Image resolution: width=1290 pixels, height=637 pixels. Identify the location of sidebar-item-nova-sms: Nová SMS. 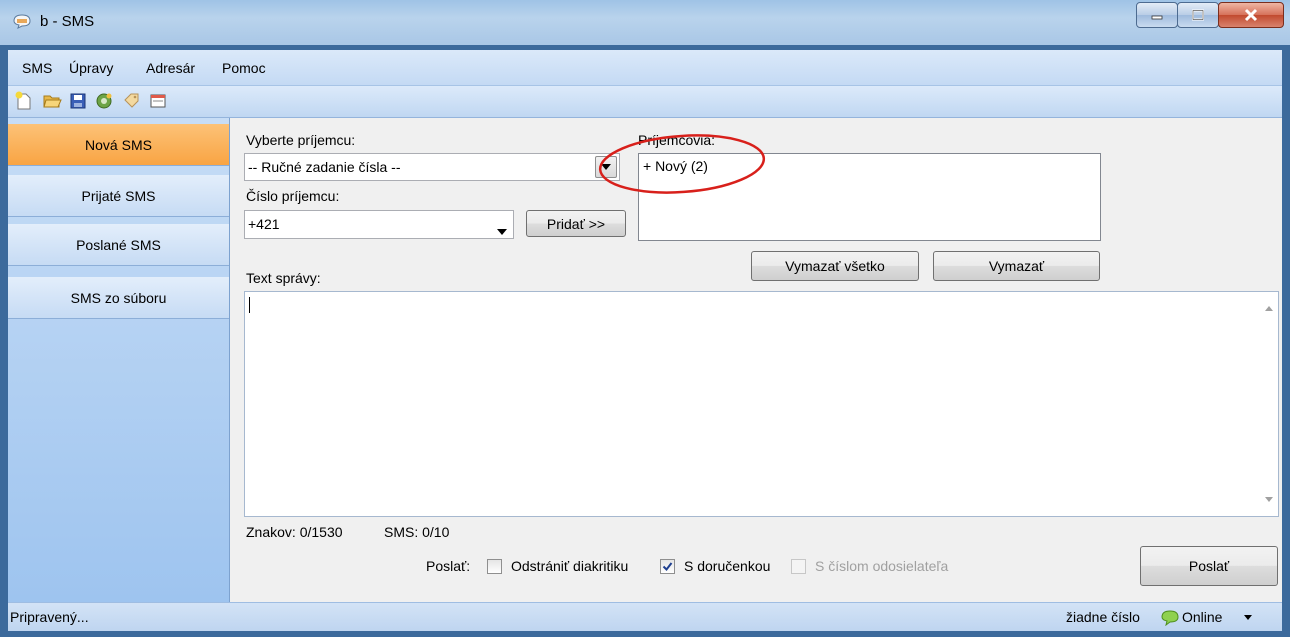
(118, 145).